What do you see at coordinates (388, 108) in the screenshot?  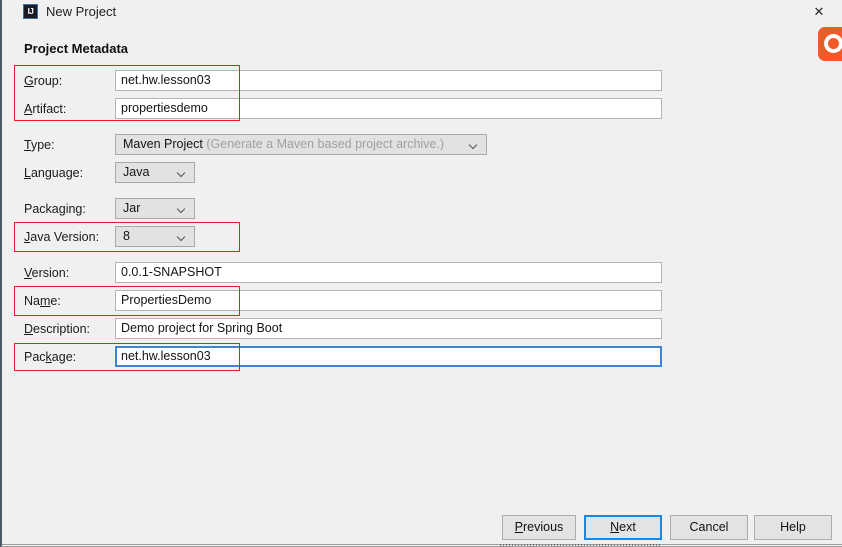 I see `artifact-input: propertiesdemo` at bounding box center [388, 108].